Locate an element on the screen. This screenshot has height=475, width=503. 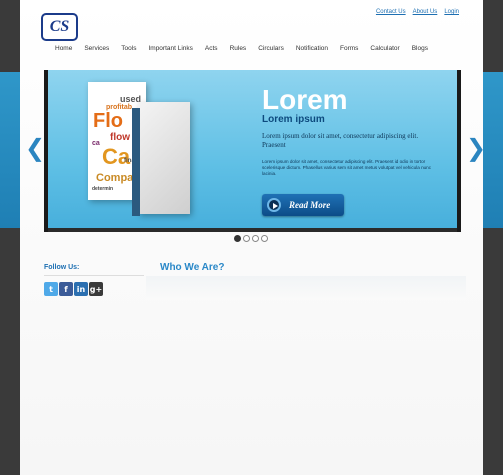
contact-us-link: Contact Us is located at coordinates (391, 12).